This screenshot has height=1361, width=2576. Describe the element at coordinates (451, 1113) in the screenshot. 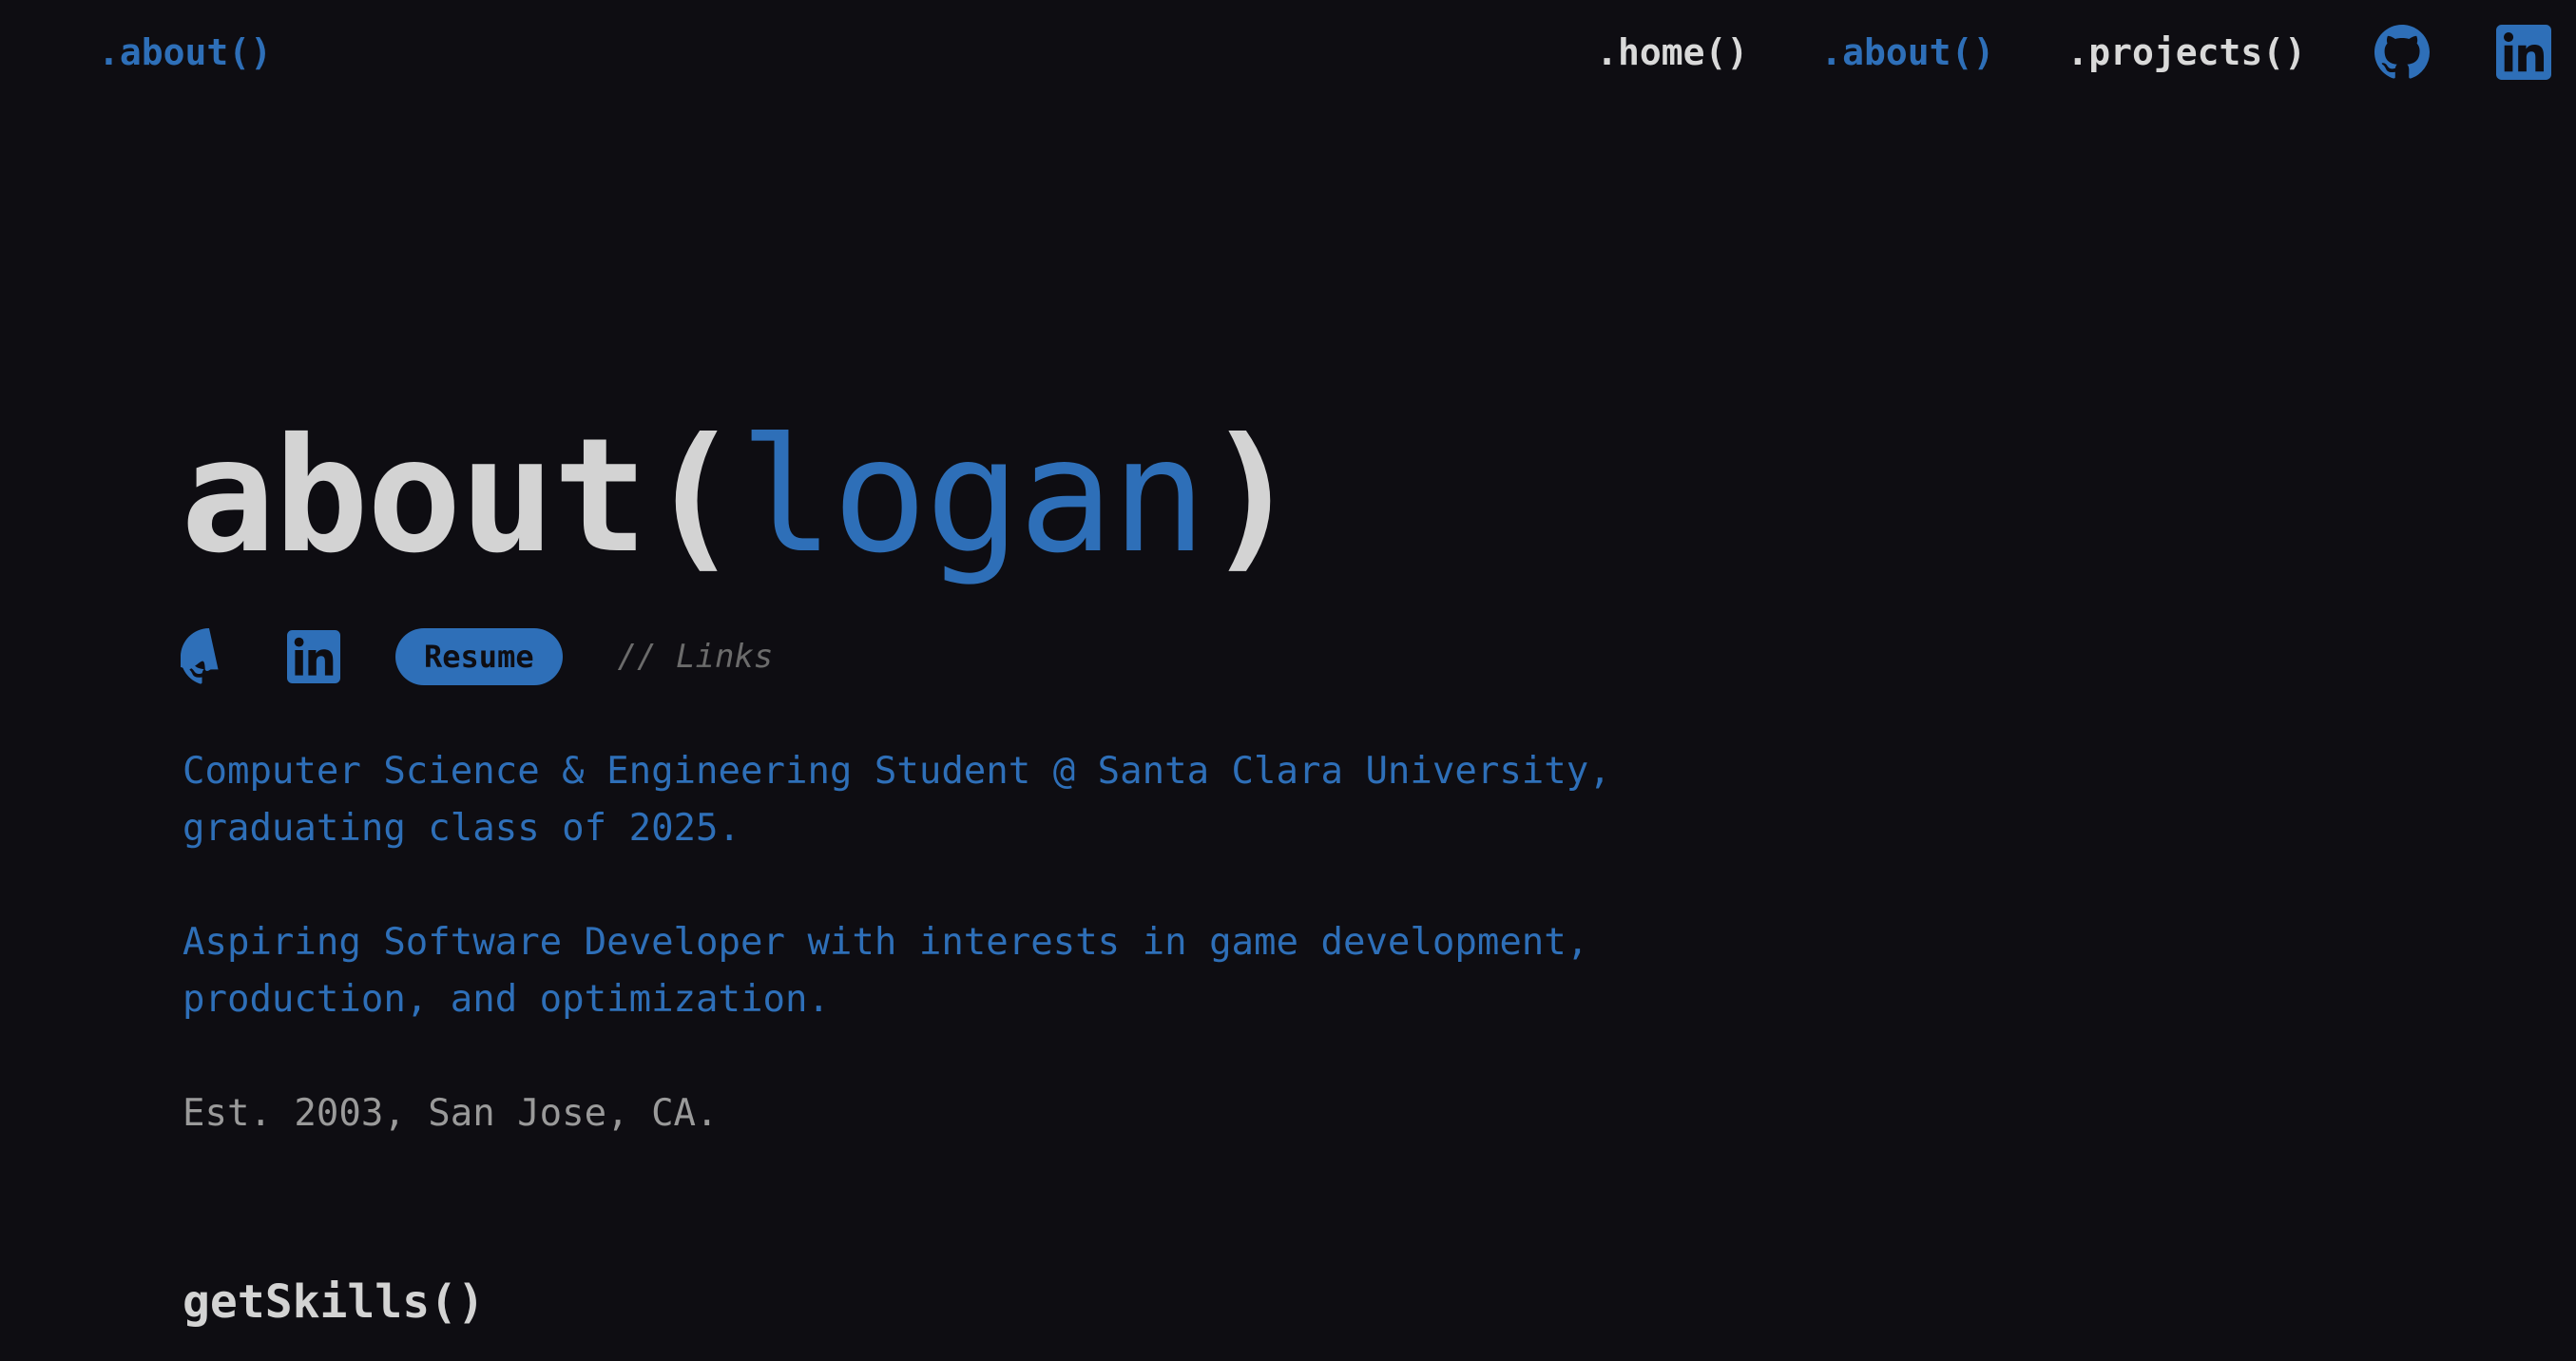

I see `bio-origin: Est. 2003, San Jose, CA.` at that location.